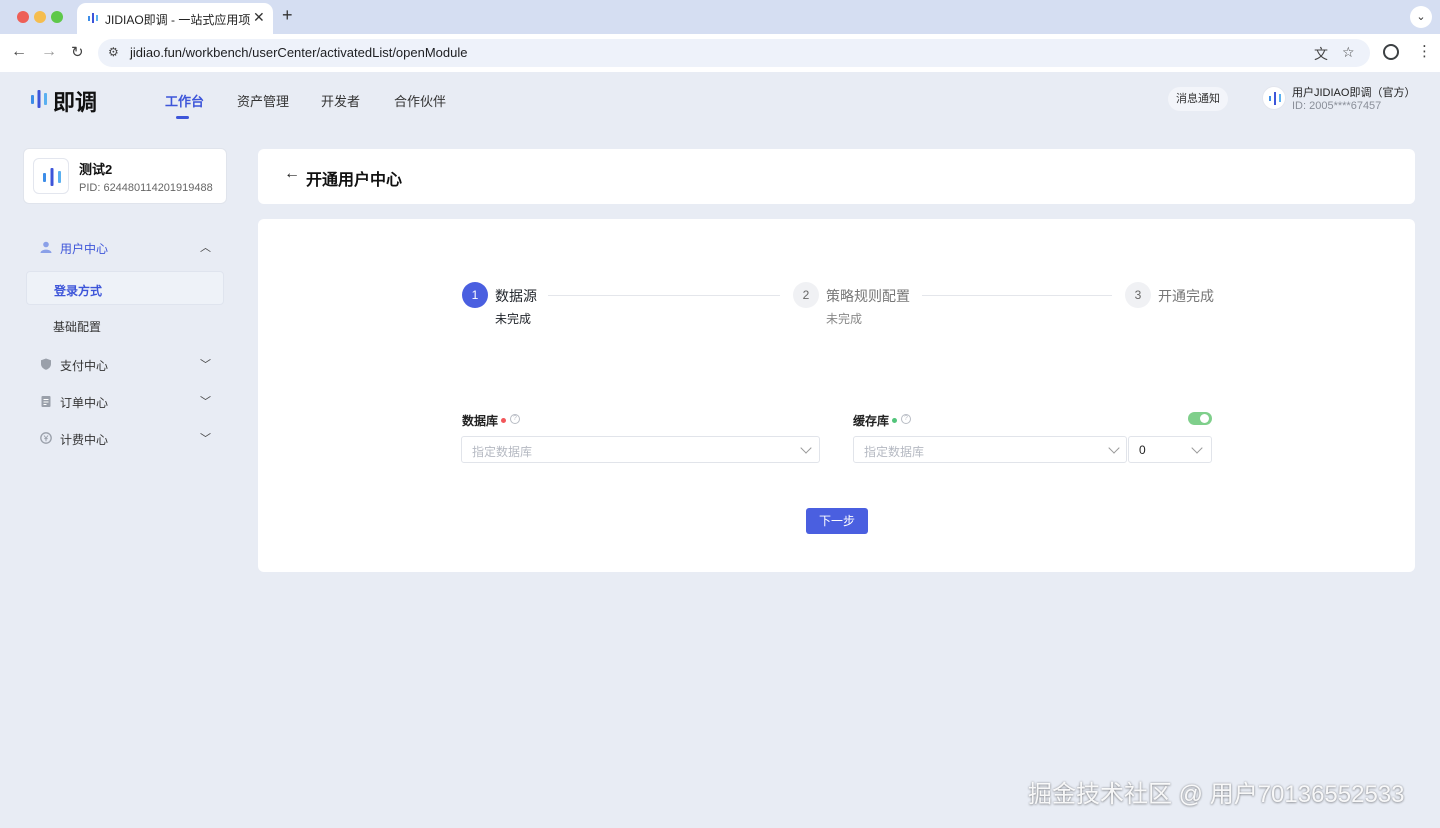 Image resolution: width=1440 pixels, height=828 pixels. I want to click on database-select-placeholder: 指定数据库, so click(502, 452).